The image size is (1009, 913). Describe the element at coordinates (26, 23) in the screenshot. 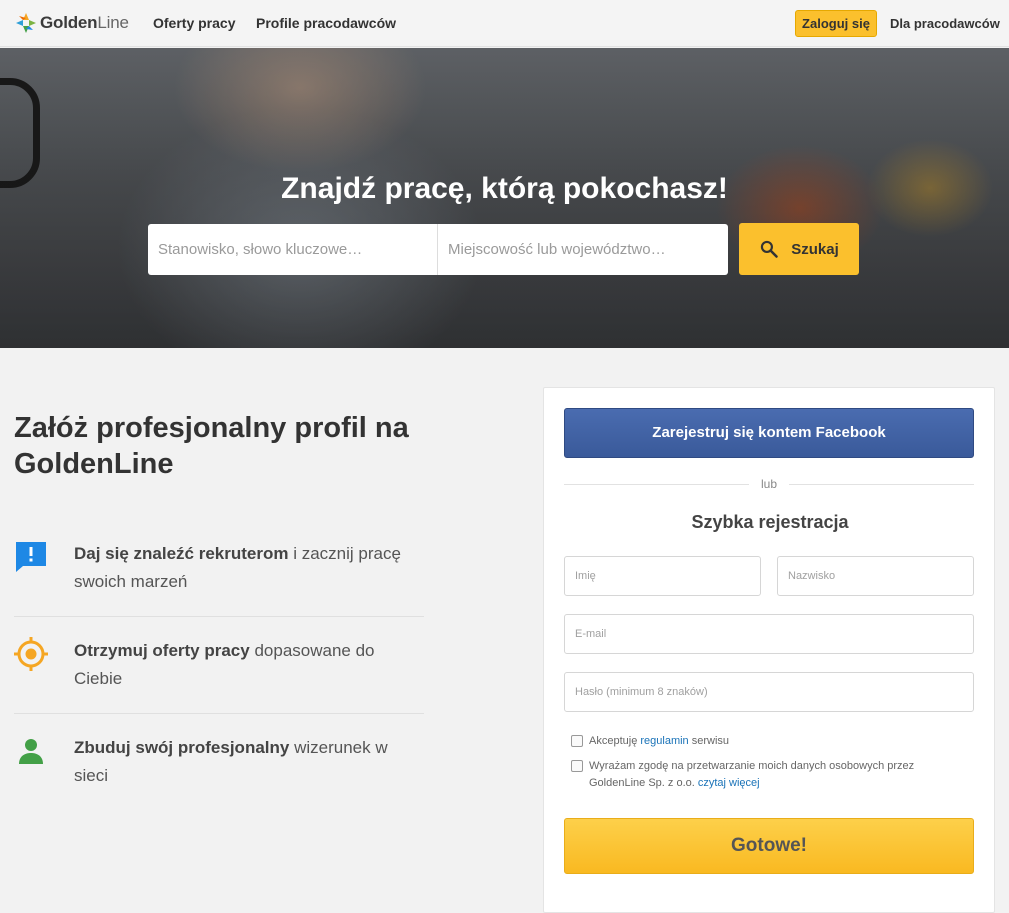

I see `goldenline-logo-icon` at that location.